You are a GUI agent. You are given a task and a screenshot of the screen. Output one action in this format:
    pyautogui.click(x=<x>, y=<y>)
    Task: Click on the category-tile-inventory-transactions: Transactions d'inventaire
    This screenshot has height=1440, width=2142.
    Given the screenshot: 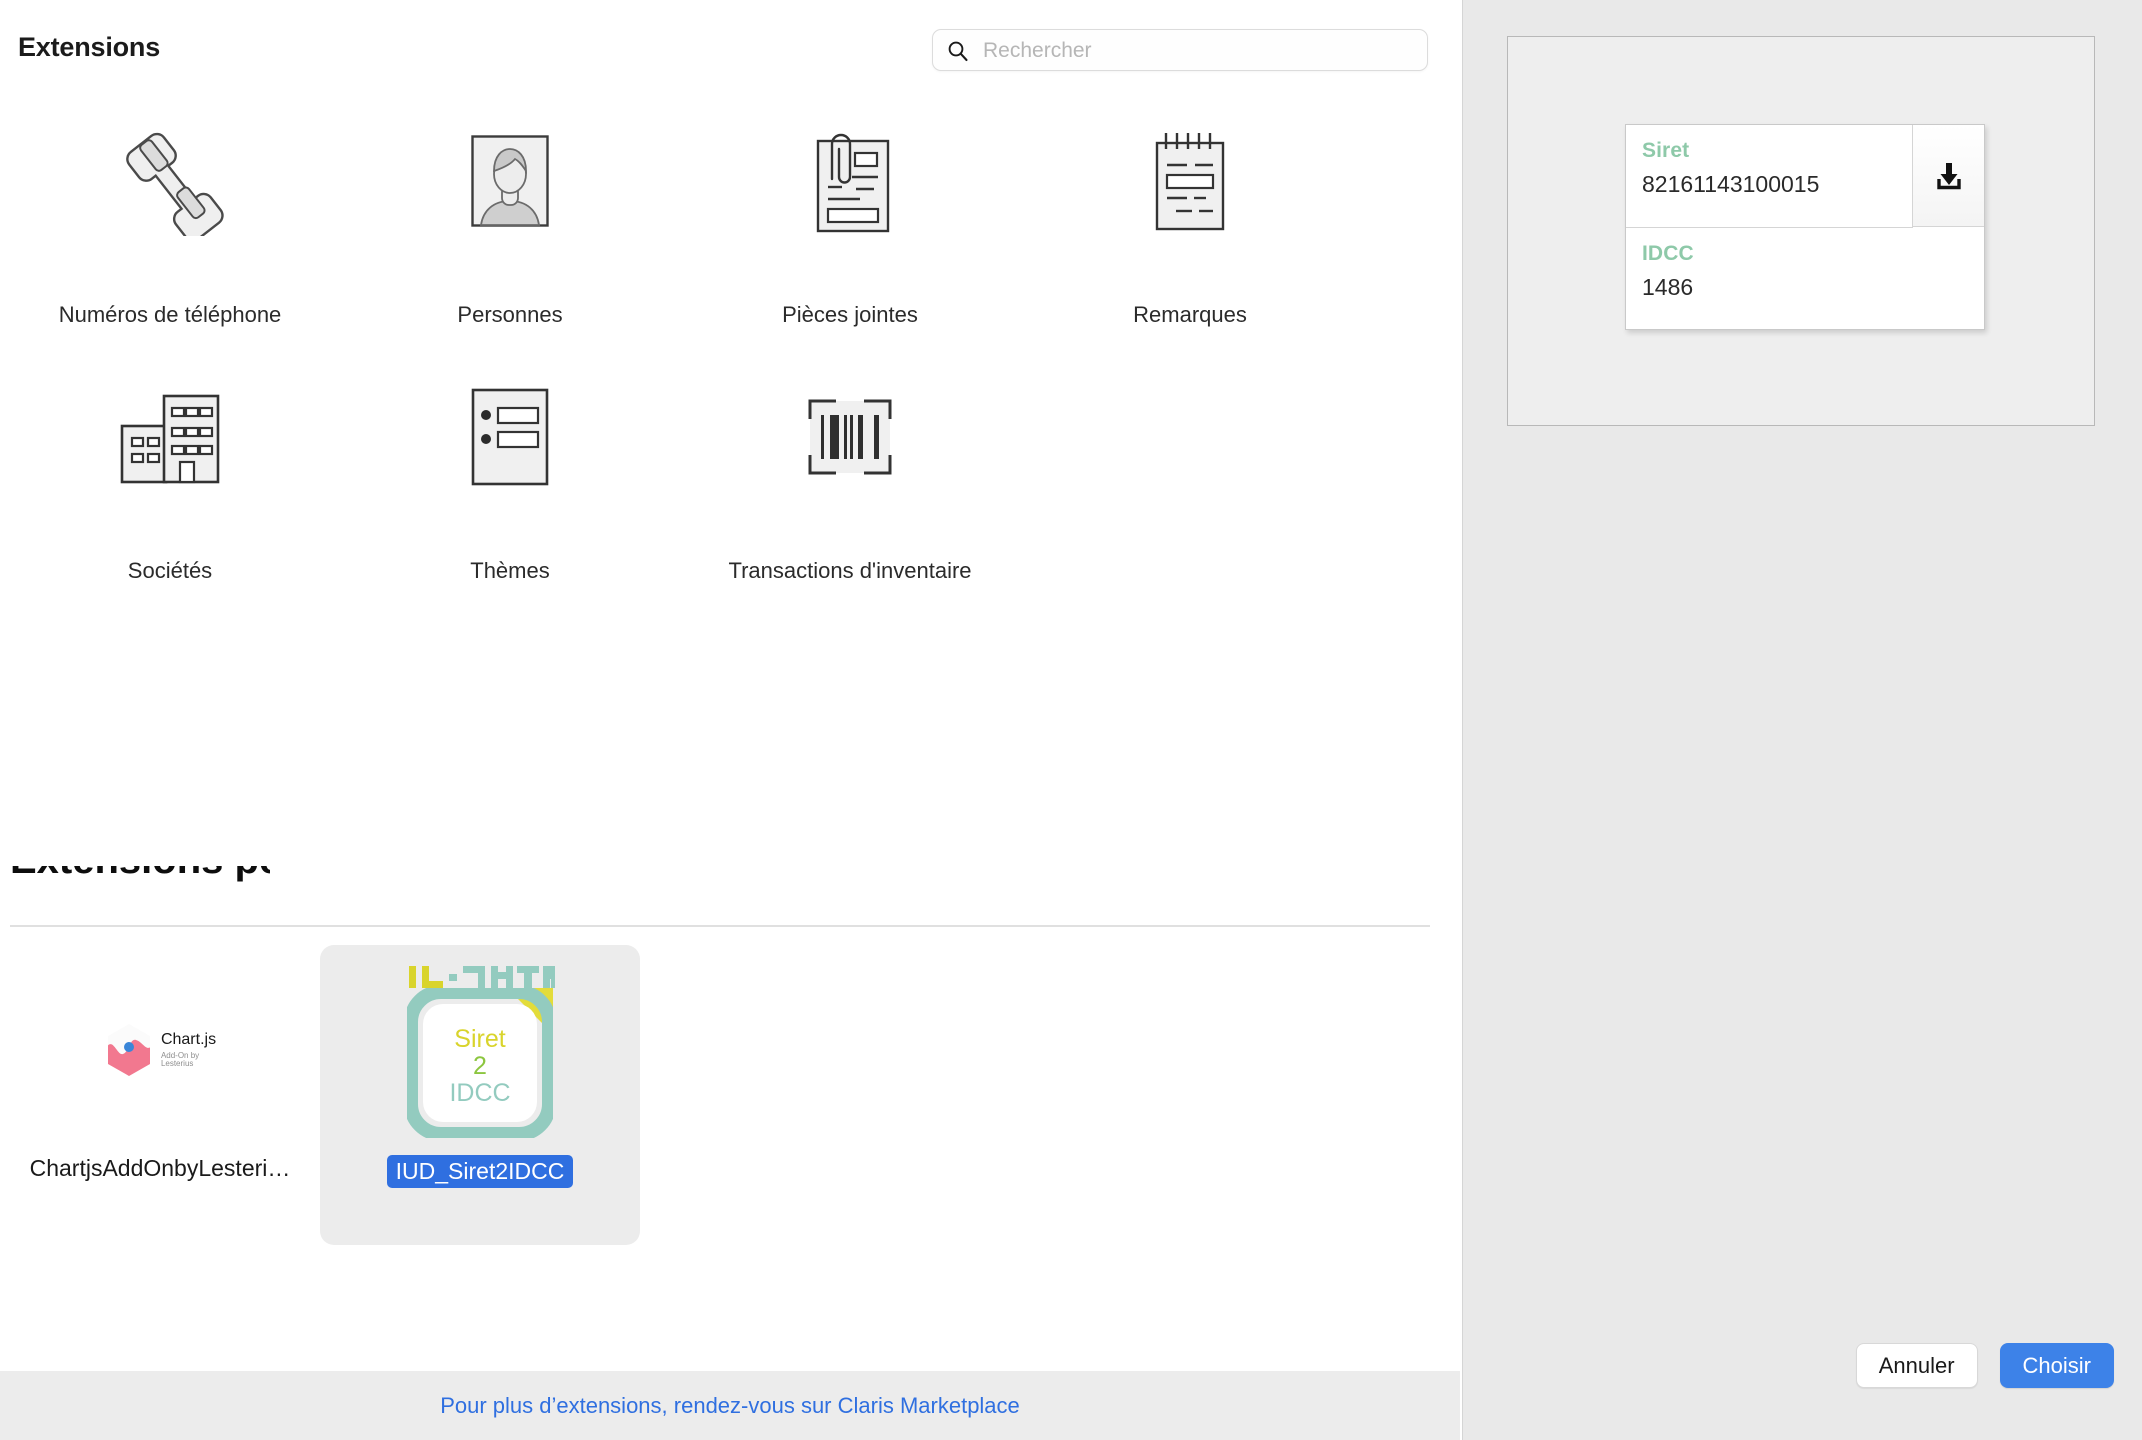 What is the action you would take?
    pyautogui.click(x=850, y=494)
    